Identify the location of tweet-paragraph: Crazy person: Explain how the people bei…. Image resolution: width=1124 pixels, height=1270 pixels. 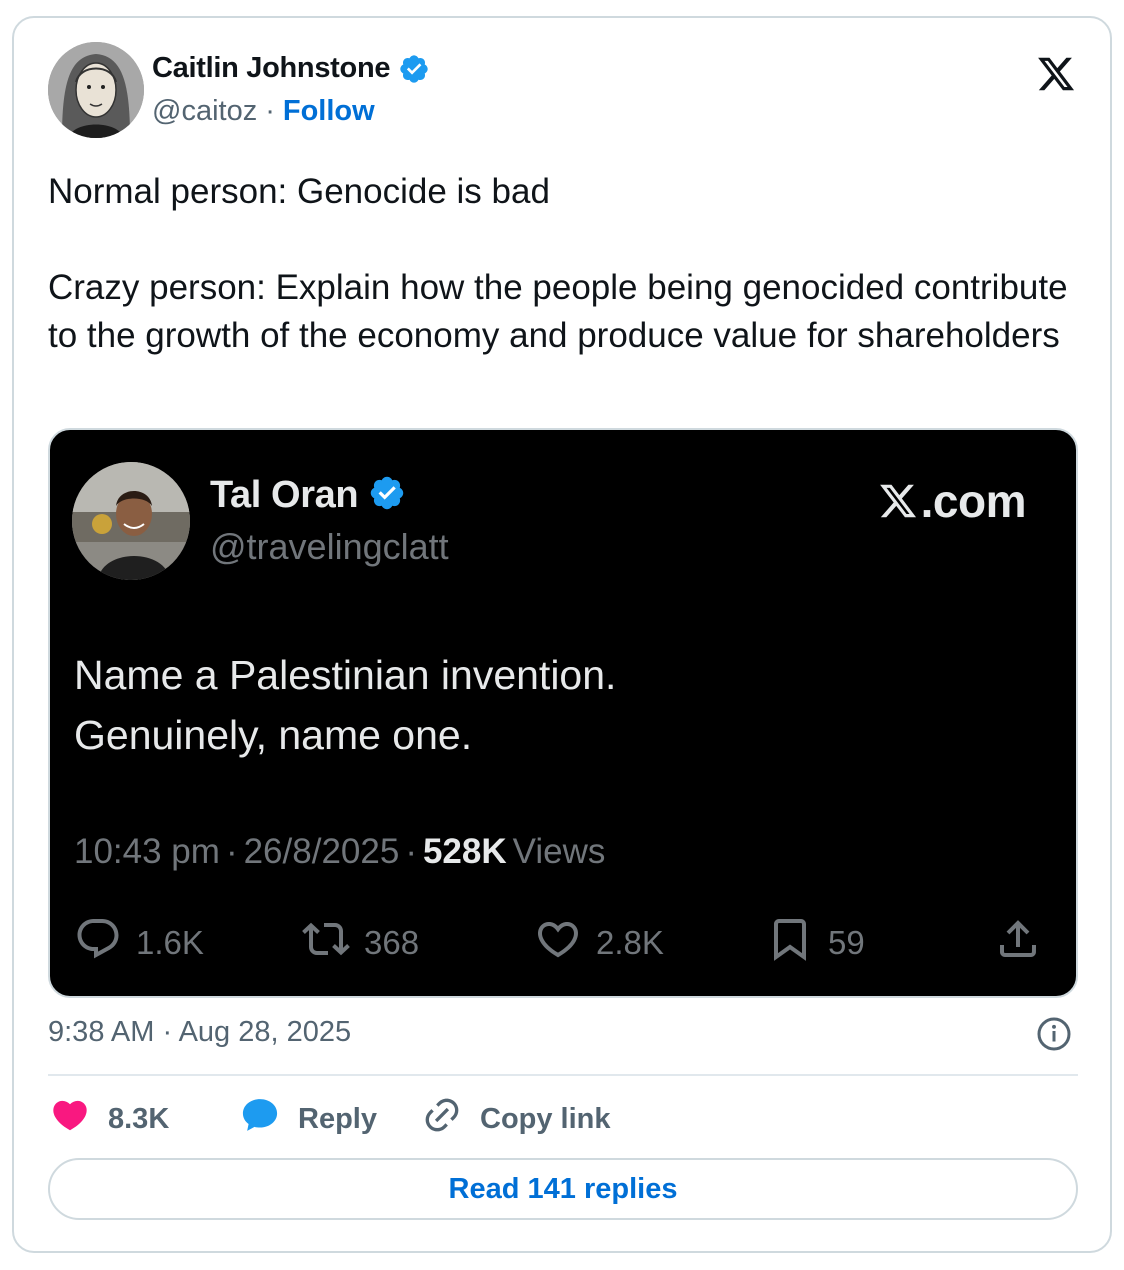
(558, 311).